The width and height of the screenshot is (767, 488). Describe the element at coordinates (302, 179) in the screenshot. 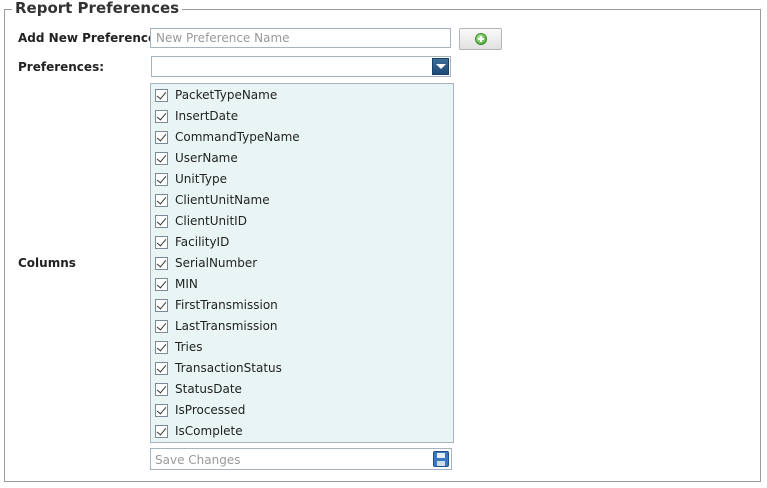

I see `column-option: UnitType` at that location.